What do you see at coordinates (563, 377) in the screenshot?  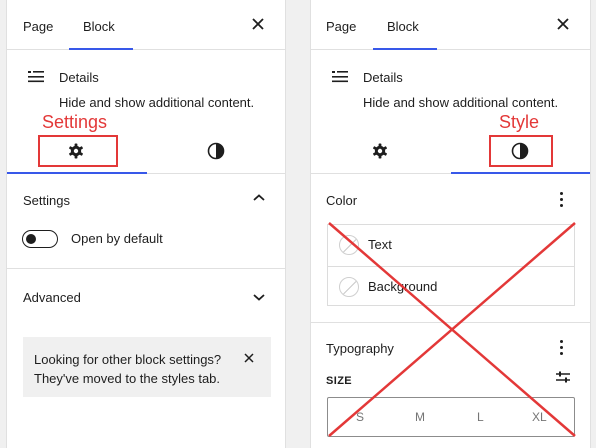 I see `sliders-icon` at bounding box center [563, 377].